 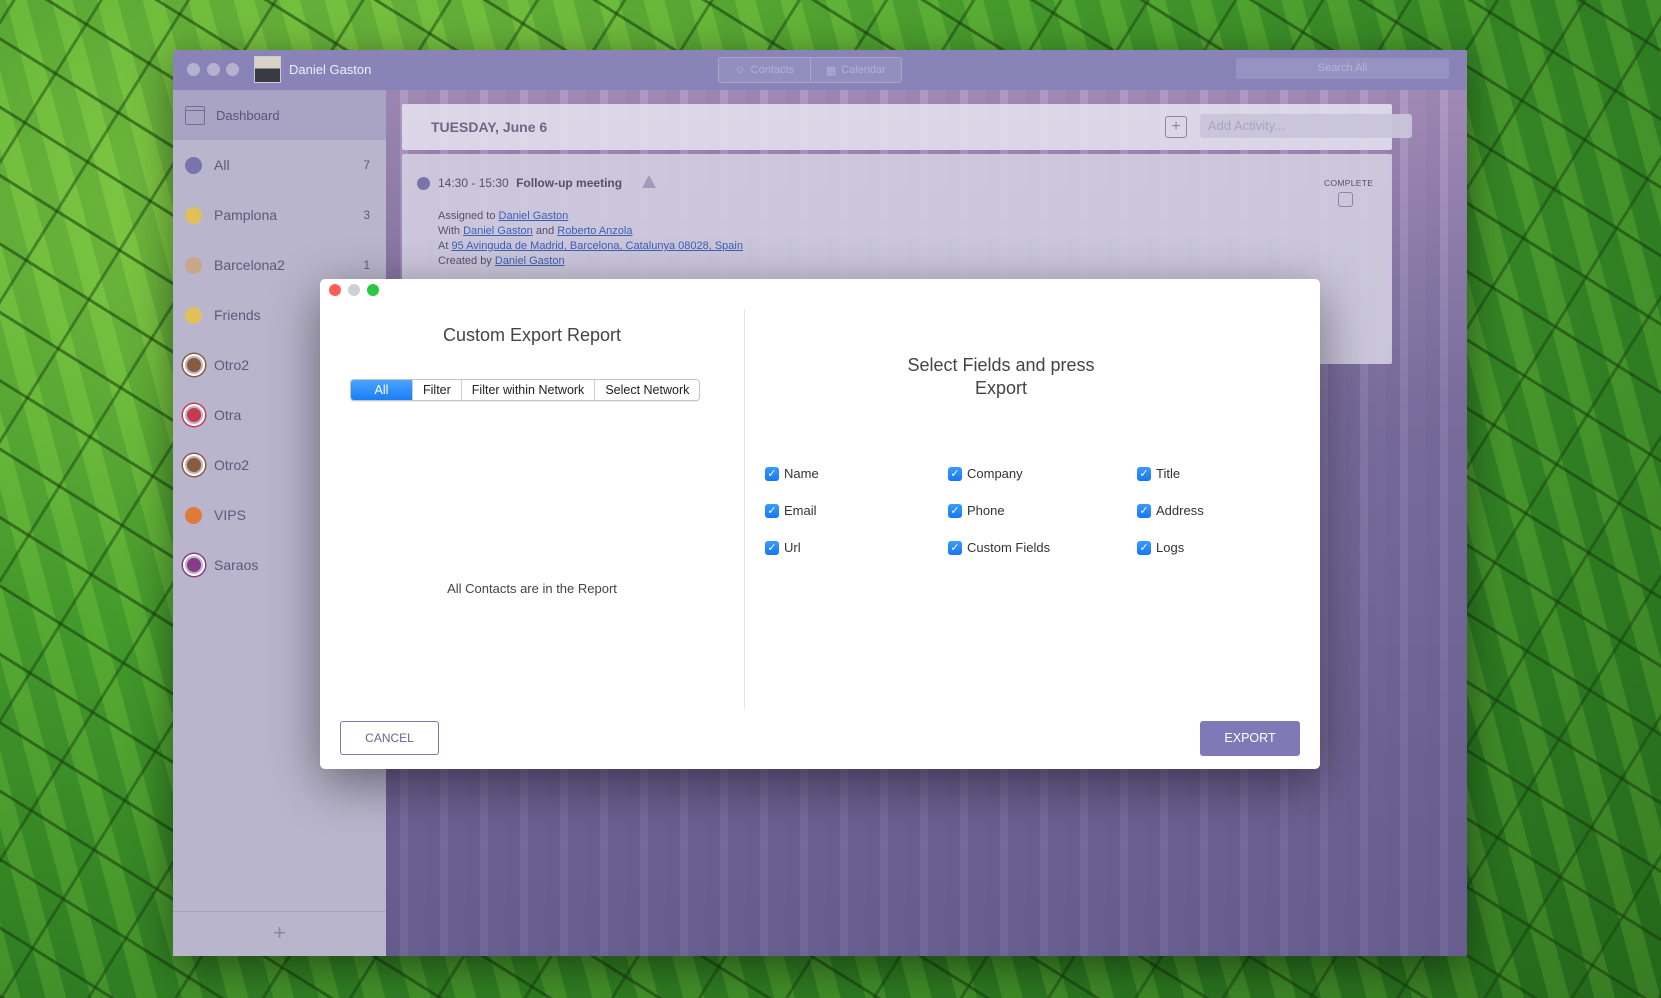 What do you see at coordinates (792, 547) in the screenshot?
I see `field-label: Url` at bounding box center [792, 547].